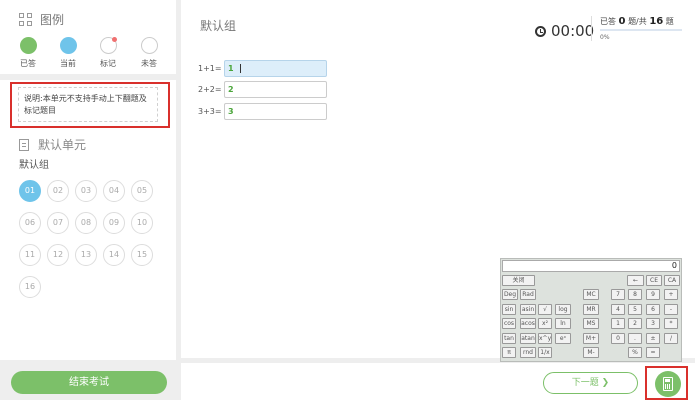 Image resolution: width=695 pixels, height=400 pixels. I want to click on calc-9-button: 9, so click(653, 294).